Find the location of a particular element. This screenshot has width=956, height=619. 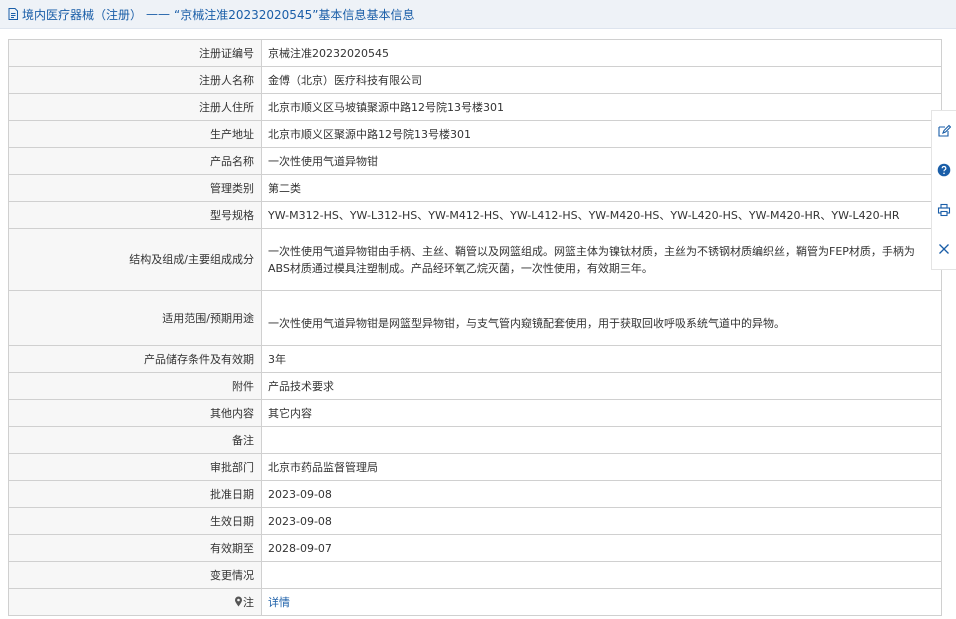

table-row: 附件 产品技术要求 is located at coordinates (475, 386).